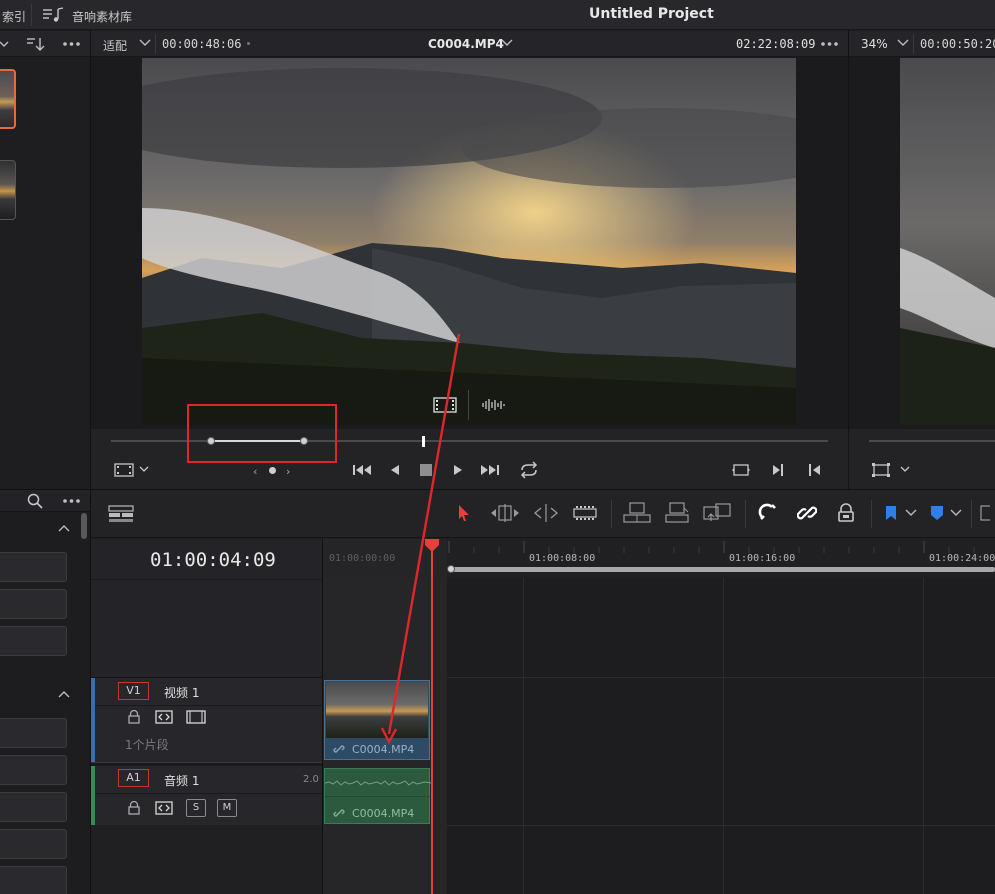  Describe the element at coordinates (133, 778) in the screenshot. I see `audio-track-tag: A1` at that location.